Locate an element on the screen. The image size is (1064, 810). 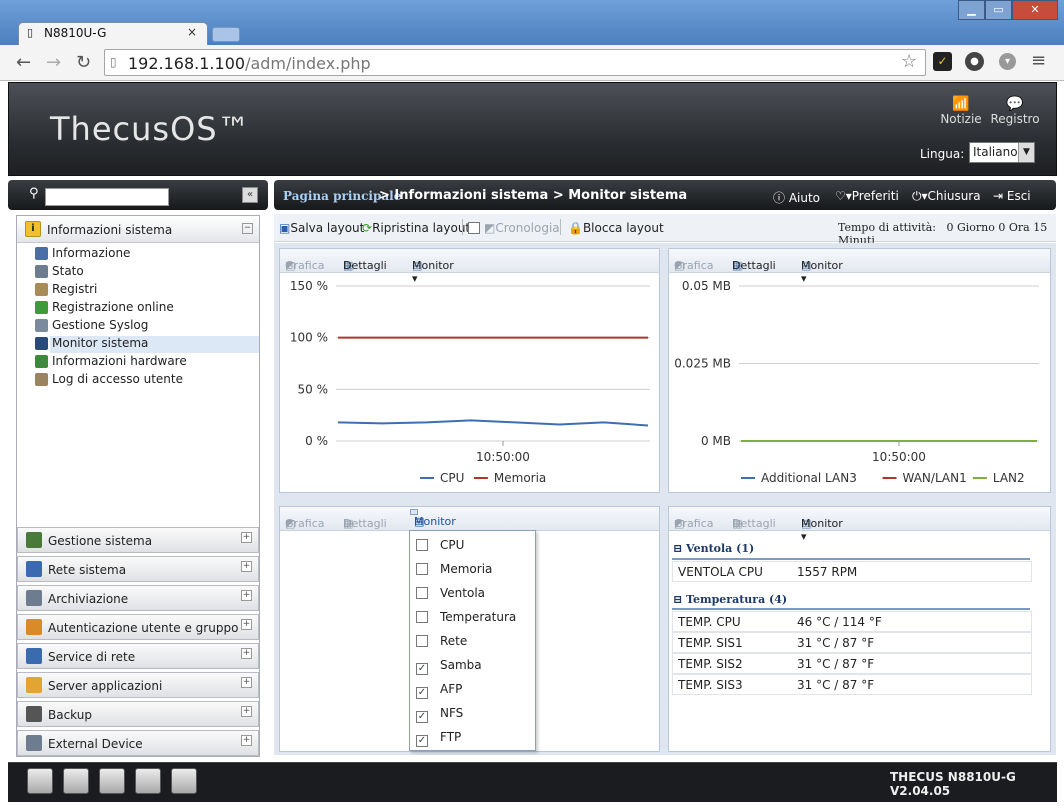
sidebar-category-label: External Device is located at coordinates (95, 744).